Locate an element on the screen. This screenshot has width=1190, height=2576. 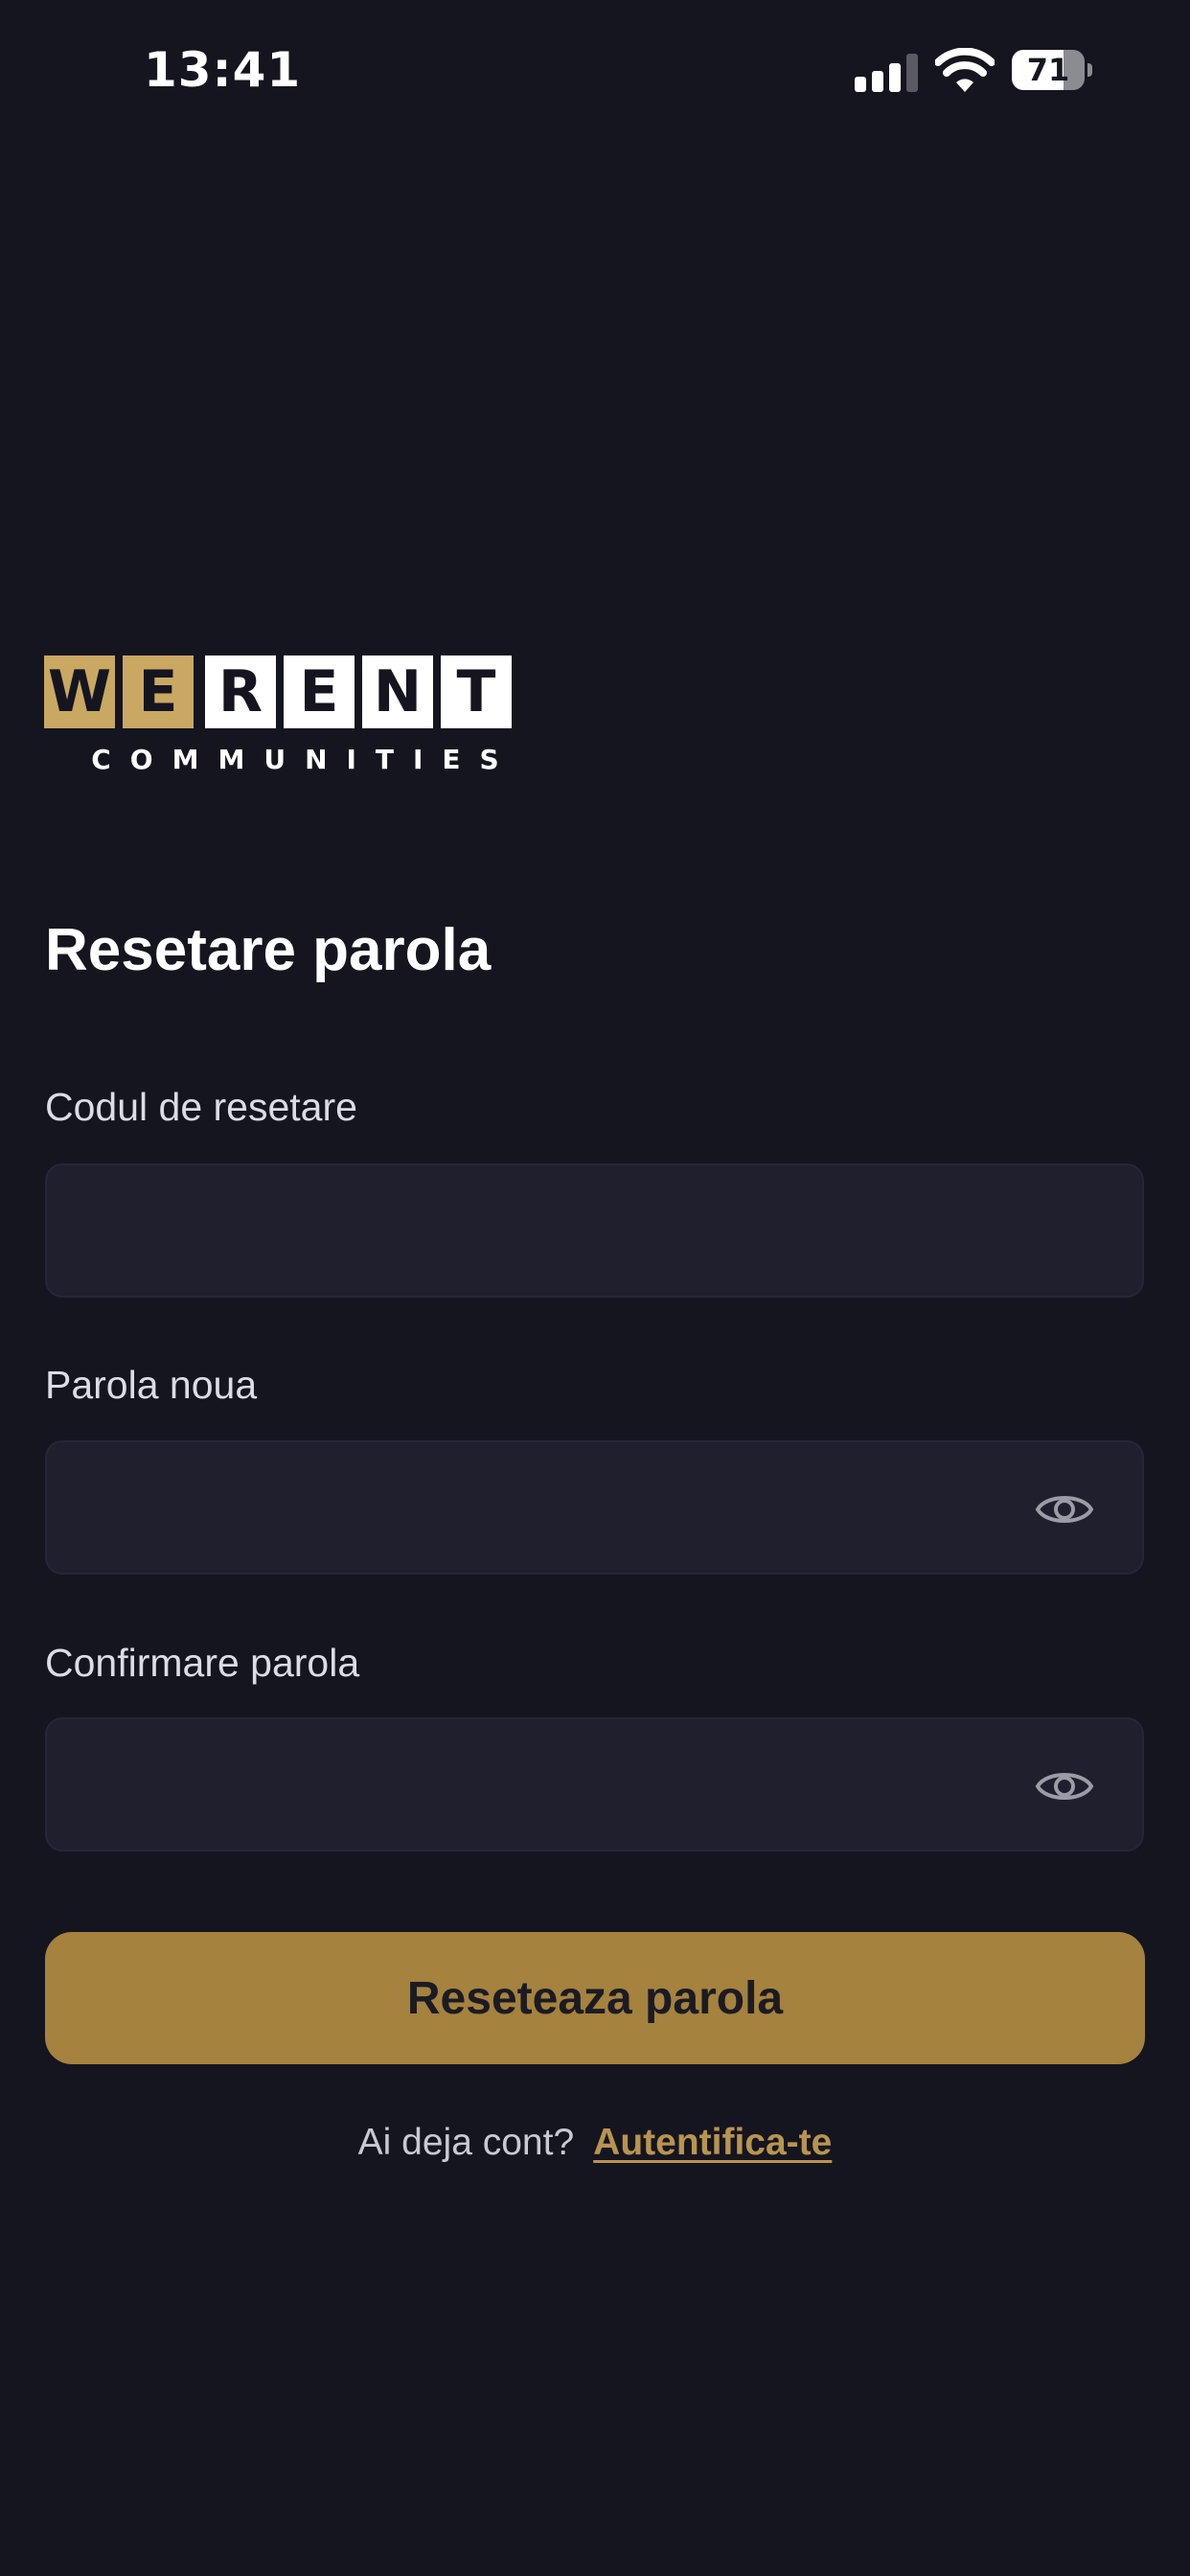
battery-level: 71 is located at coordinates (1048, 70).